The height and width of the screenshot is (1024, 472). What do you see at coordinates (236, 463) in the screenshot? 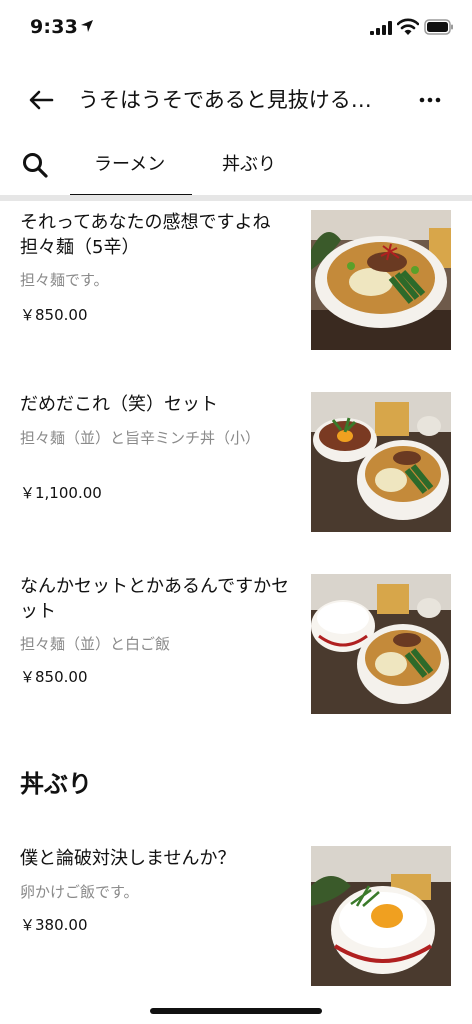
I see `menu-item: だめだこれ（笑）セット 担々麺（並）と旨辛ミンチ丼（小） ￥1,100.00` at bounding box center [236, 463].